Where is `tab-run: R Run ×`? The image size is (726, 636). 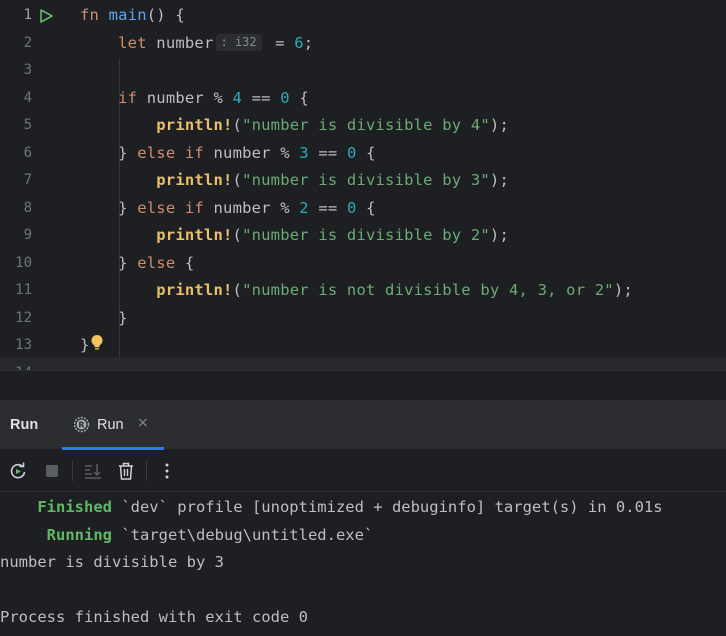
tab-run: R Run × is located at coordinates (113, 425).